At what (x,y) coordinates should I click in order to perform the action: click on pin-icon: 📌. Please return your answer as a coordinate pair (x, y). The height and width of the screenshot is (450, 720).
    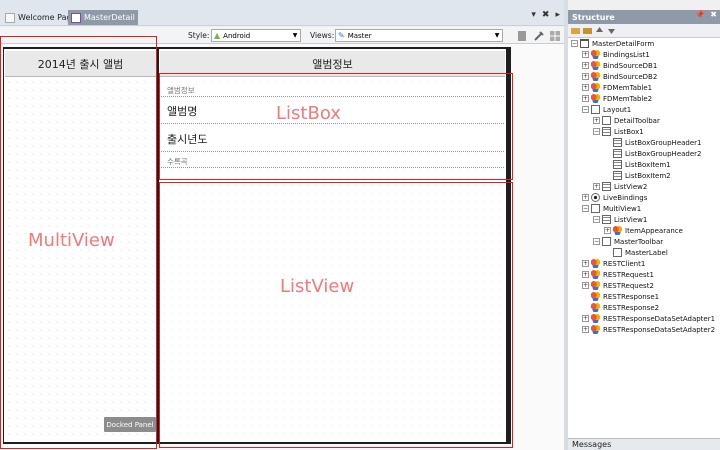
    Looking at the image, I should click on (700, 14).